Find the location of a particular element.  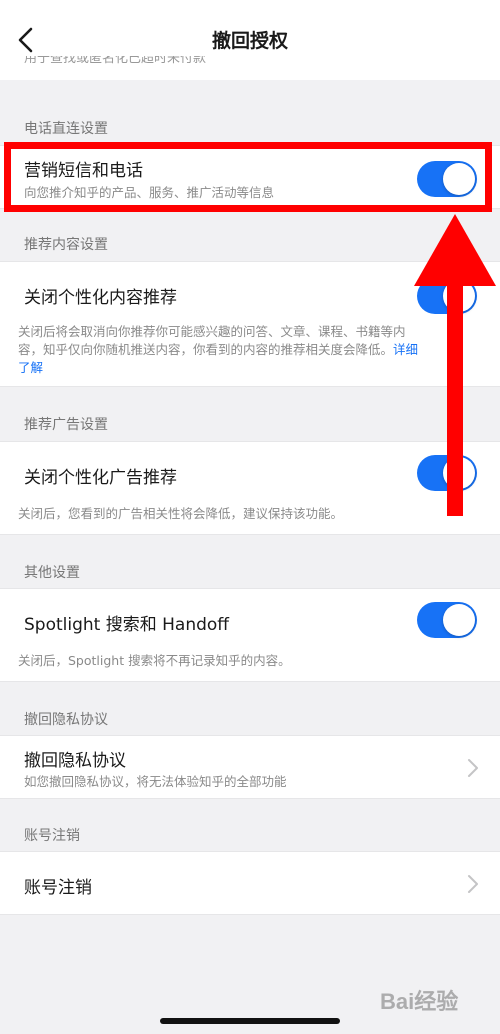

row-title: Spotlight 搜索和 Handoff is located at coordinates (127, 625).